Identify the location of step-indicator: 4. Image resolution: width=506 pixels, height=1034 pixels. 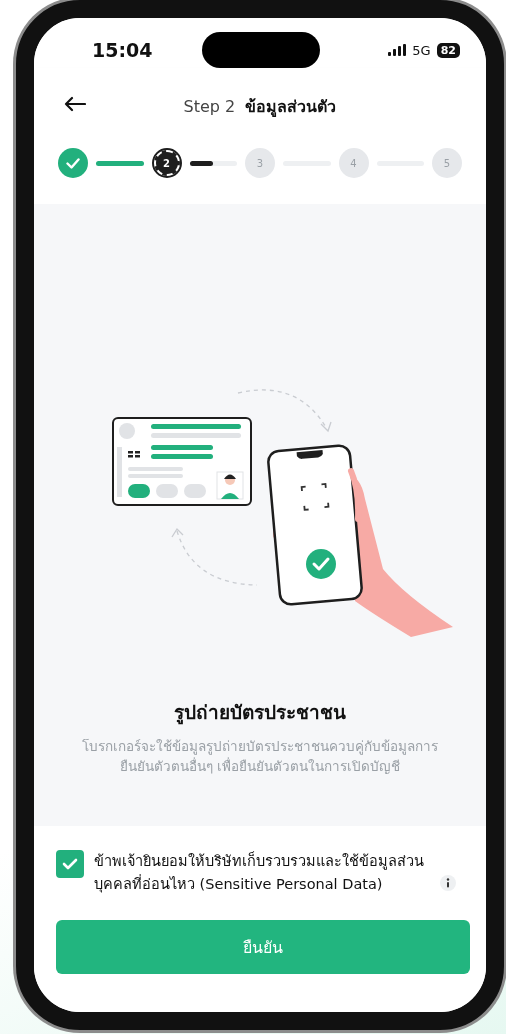
(353, 163).